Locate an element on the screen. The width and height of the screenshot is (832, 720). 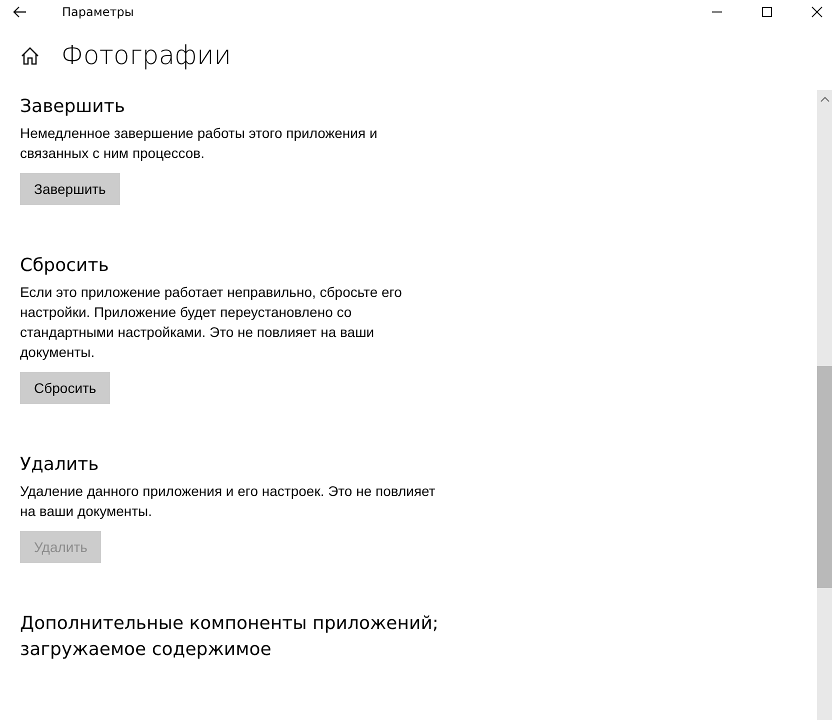
window-title: Параметры is located at coordinates (98, 12).